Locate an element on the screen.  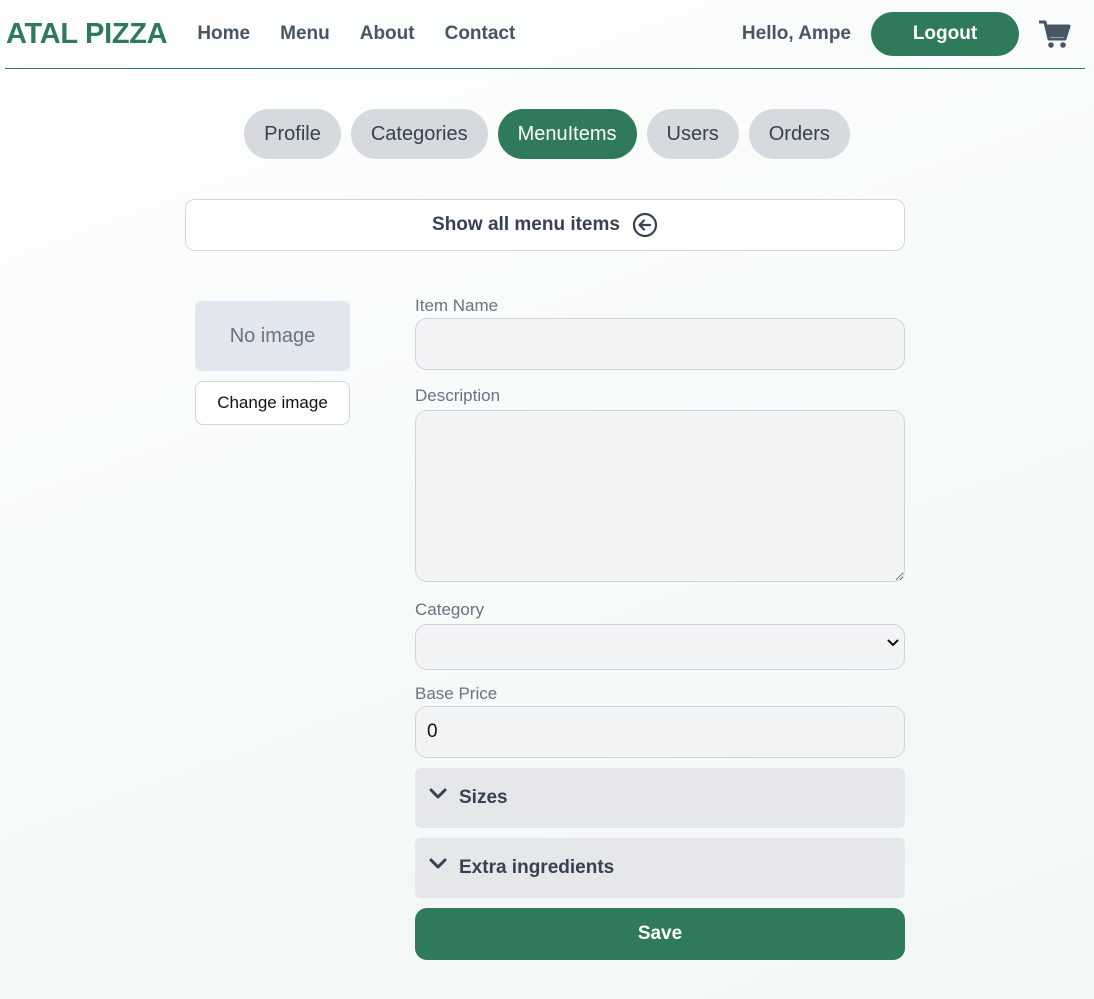
category-select-wrapper is located at coordinates (660, 645).